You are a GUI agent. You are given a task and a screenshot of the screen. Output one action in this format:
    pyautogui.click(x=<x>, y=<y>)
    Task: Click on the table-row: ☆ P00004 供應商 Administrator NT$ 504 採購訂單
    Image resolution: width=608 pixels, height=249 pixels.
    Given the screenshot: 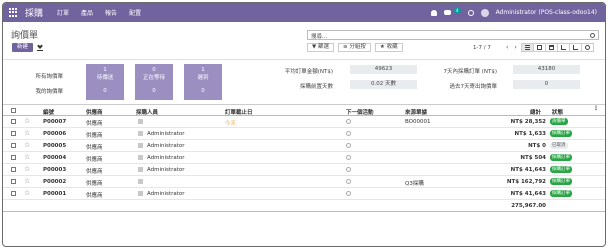 What is the action you would take?
    pyautogui.click(x=304, y=158)
    